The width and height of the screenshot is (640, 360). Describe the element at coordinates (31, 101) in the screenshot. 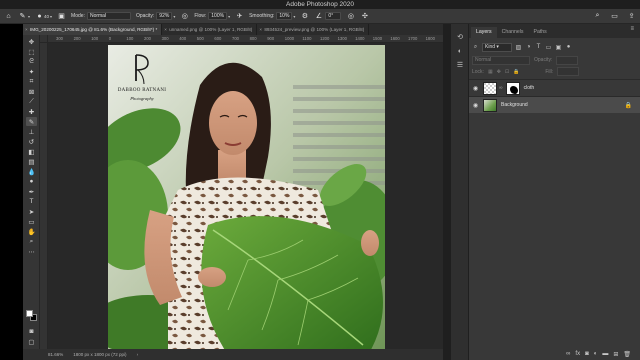

I see `eyedropper-tool-icon: ⟋` at that location.